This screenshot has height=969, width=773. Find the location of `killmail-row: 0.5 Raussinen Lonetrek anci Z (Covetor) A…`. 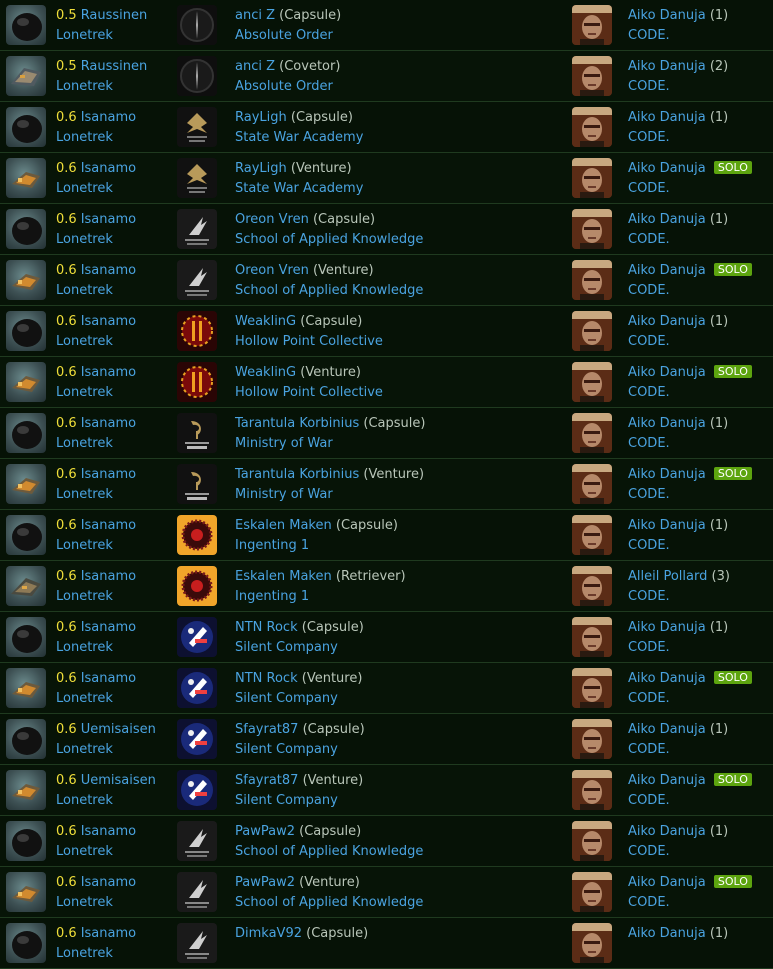

killmail-row: 0.5 Raussinen Lonetrek anci Z (Covetor) A… is located at coordinates (386, 76).